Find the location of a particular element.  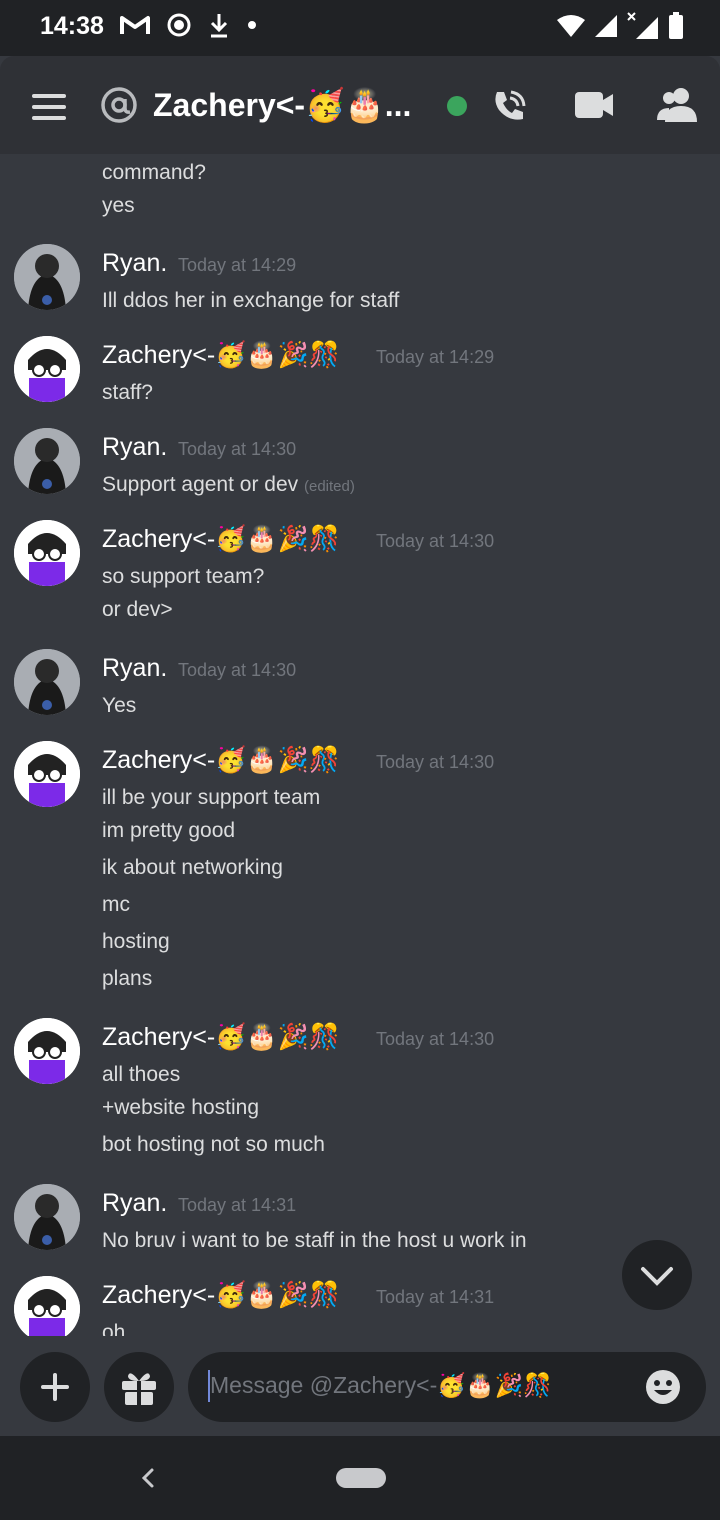

status-time: 14:38 is located at coordinates (72, 26).